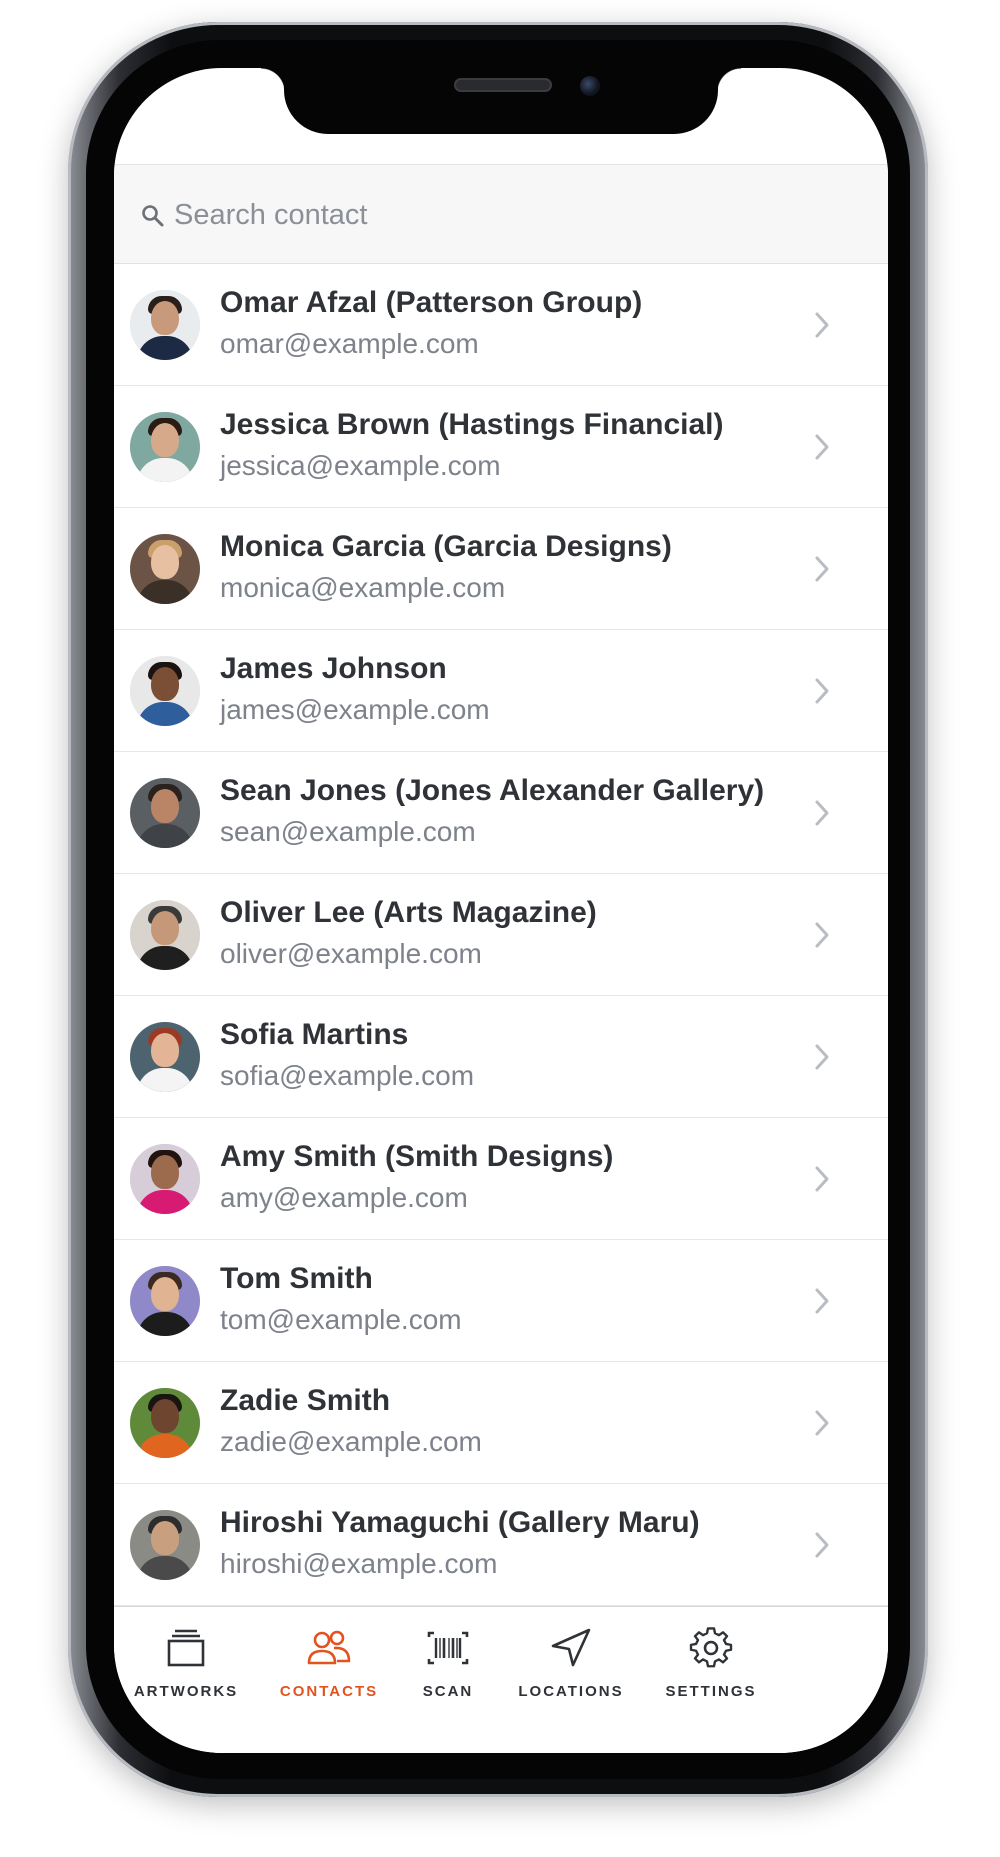  Describe the element at coordinates (501, 1057) in the screenshot. I see `contact-row: Sofia Martins sofia@example.com` at that location.